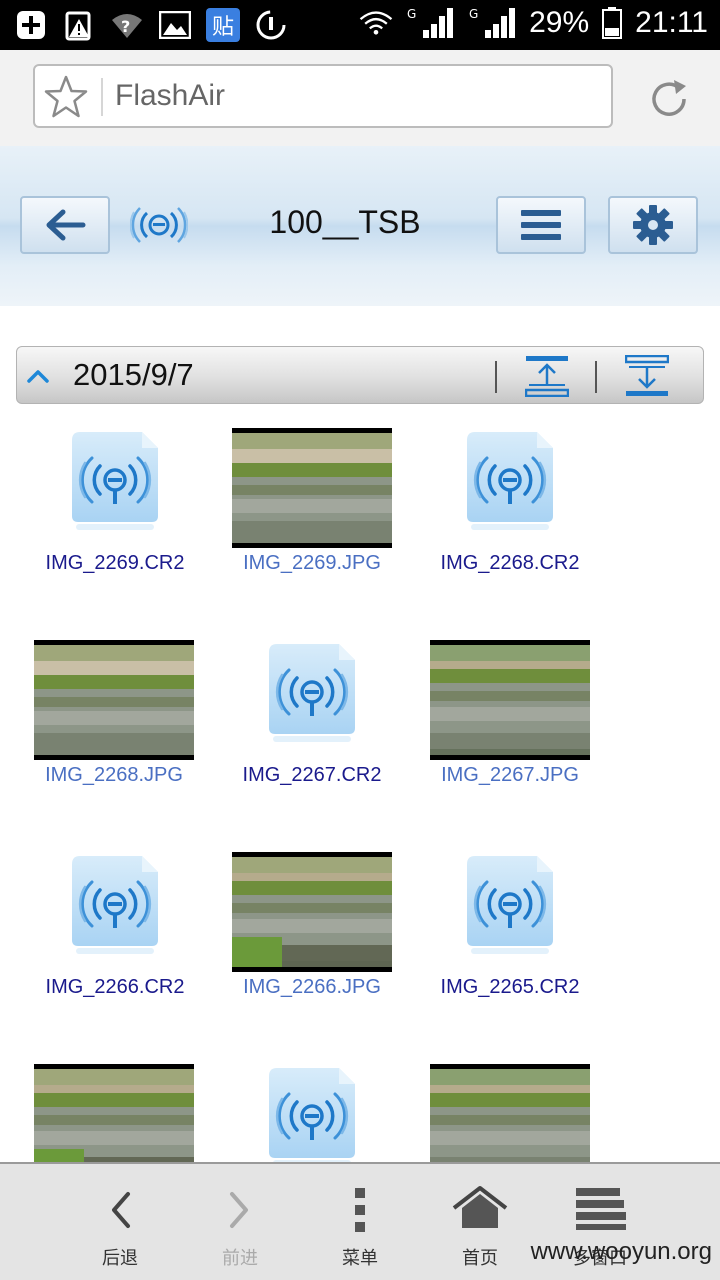 This screenshot has width=720, height=1280. Describe the element at coordinates (120, 1258) in the screenshot. I see `back-label: 后退` at that location.